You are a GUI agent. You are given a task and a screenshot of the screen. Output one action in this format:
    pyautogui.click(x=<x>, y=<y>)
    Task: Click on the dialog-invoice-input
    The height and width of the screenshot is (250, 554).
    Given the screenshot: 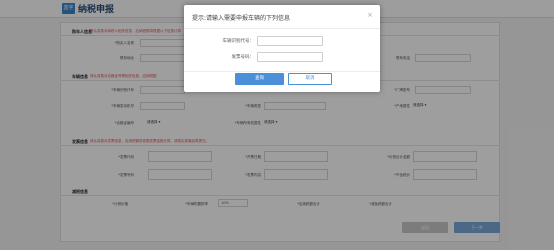 What is the action you would take?
    pyautogui.click(x=290, y=57)
    